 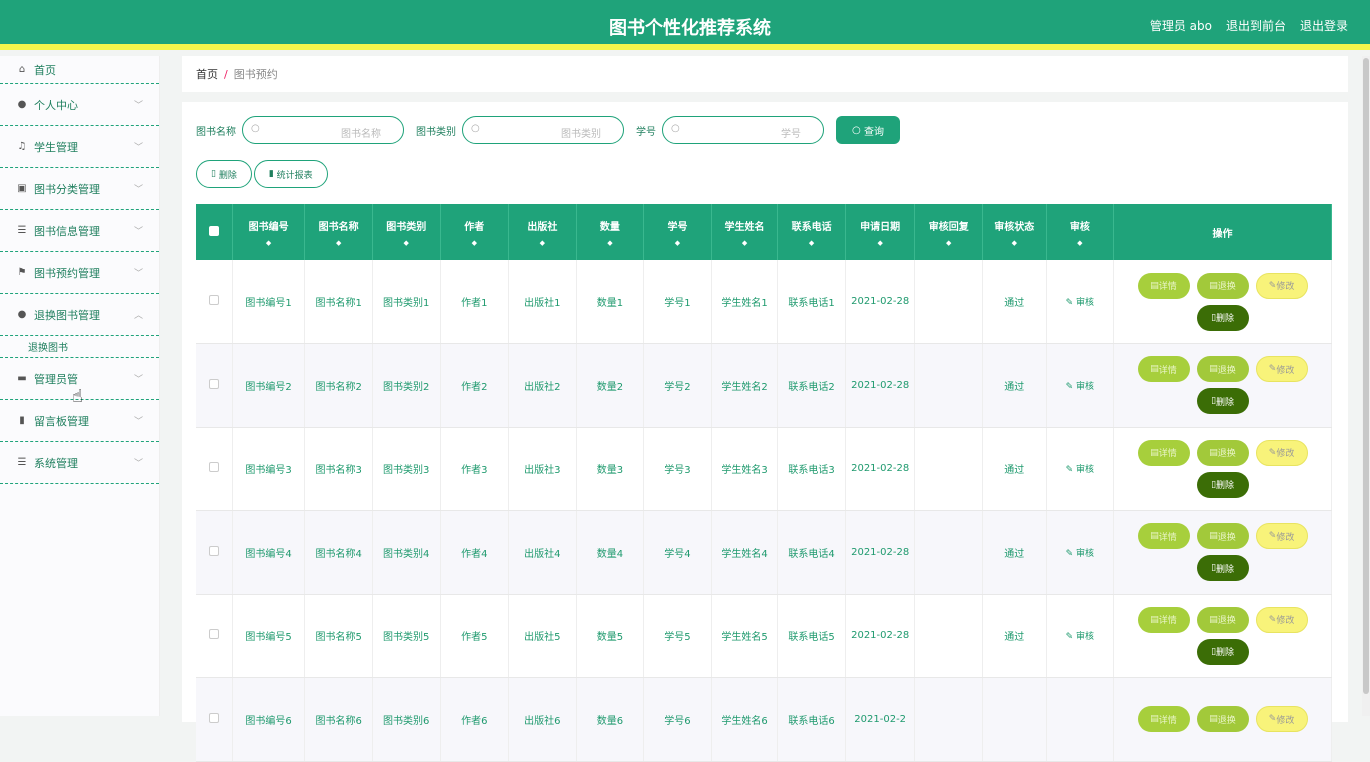 What do you see at coordinates (79, 189) in the screenshot?
I see `sidebar-item-4: ▣ 图书分类管理 ﹀` at bounding box center [79, 189].